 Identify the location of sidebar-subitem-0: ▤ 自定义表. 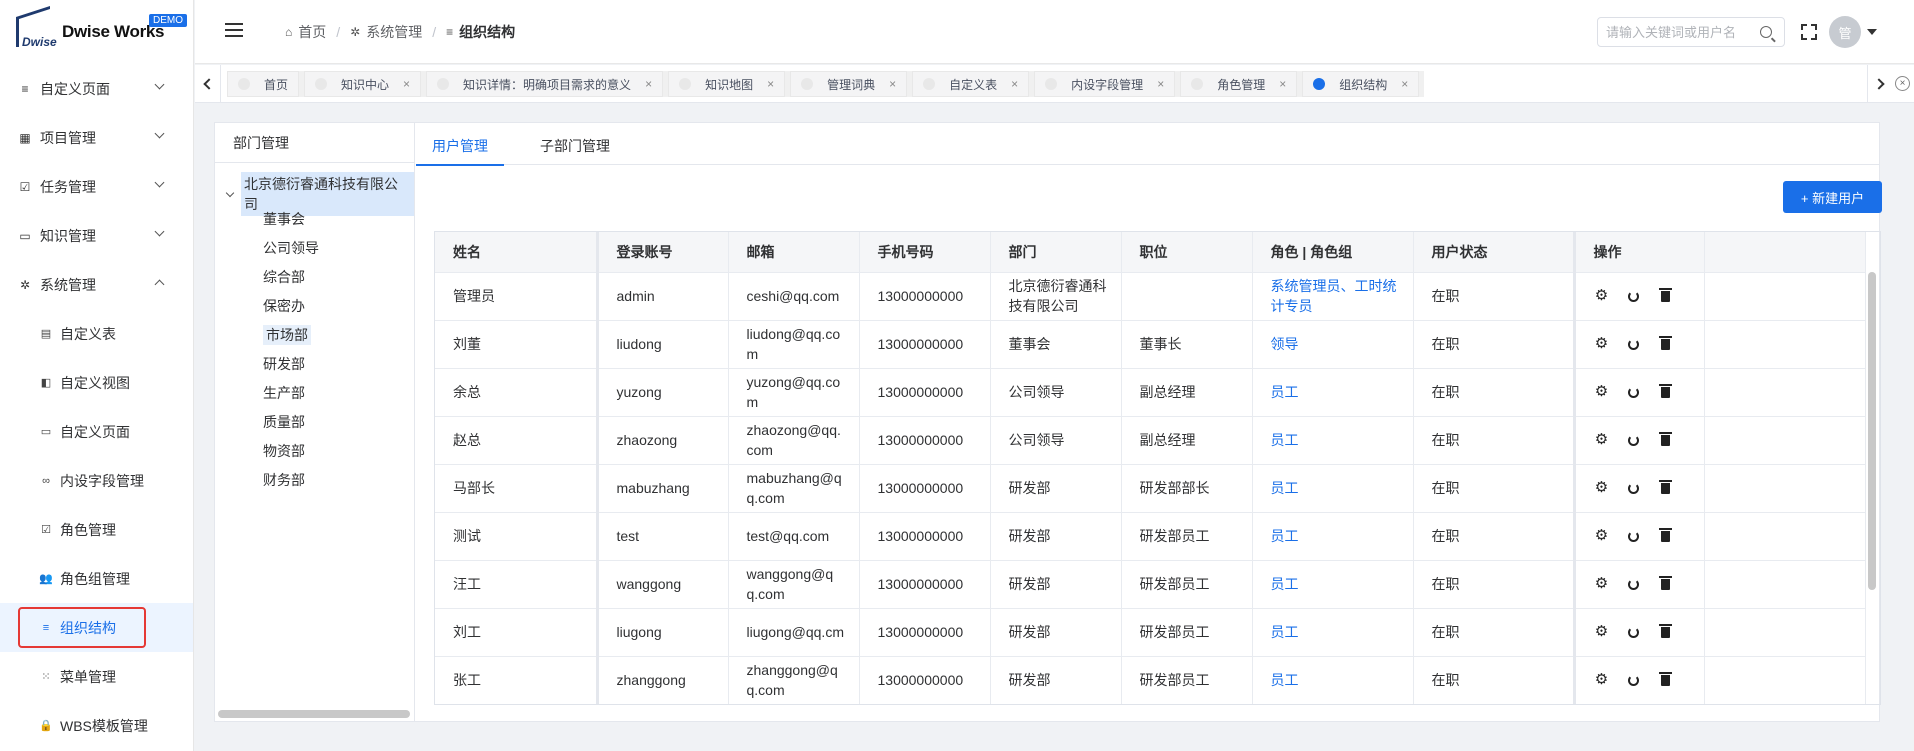
(96, 333).